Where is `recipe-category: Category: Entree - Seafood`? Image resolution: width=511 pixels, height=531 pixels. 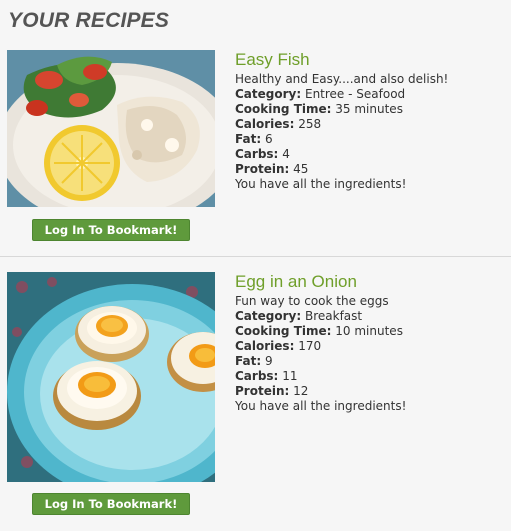
recipe-category: Category: Entree - Seafood is located at coordinates (320, 94).